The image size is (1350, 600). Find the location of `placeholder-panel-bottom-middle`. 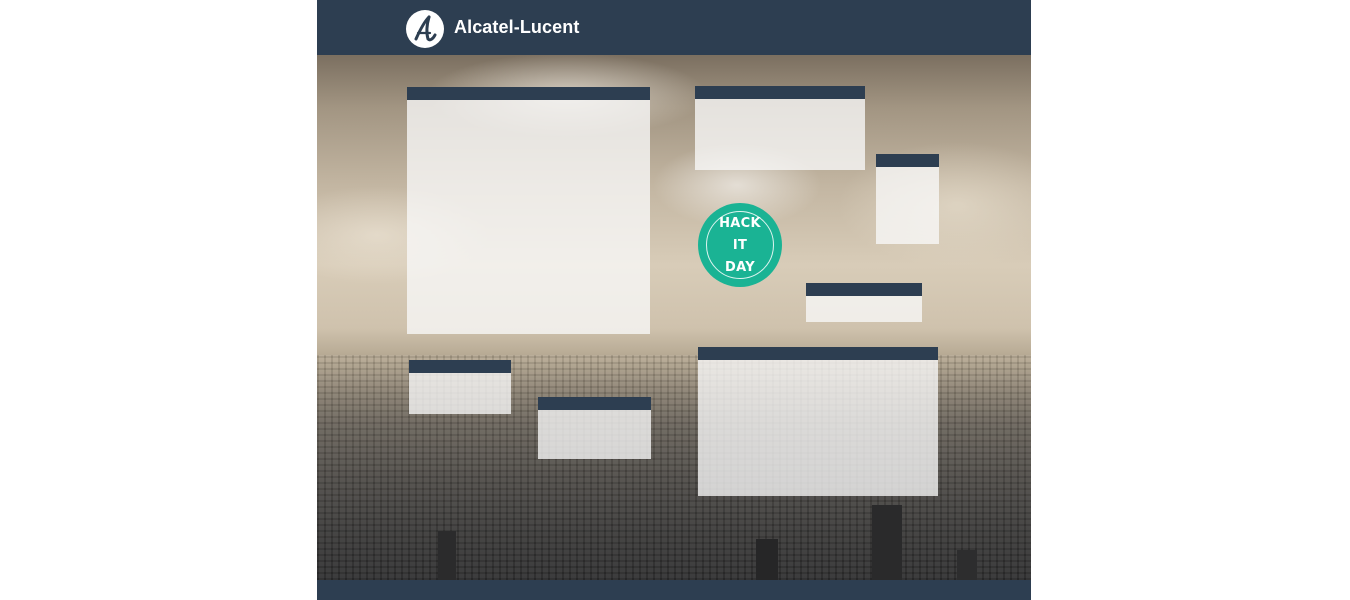

placeholder-panel-bottom-middle is located at coordinates (594, 428).